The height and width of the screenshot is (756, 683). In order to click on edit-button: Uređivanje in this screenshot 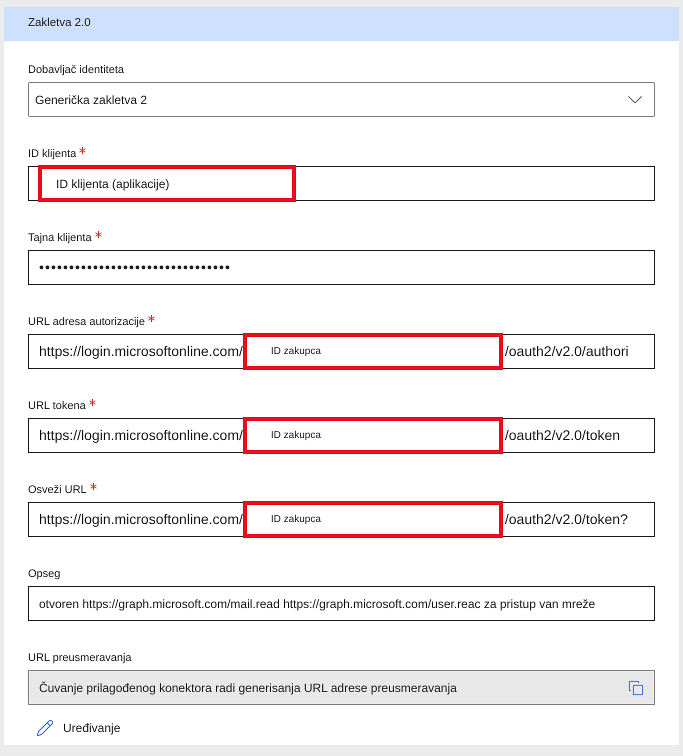, I will do `click(74, 728)`.